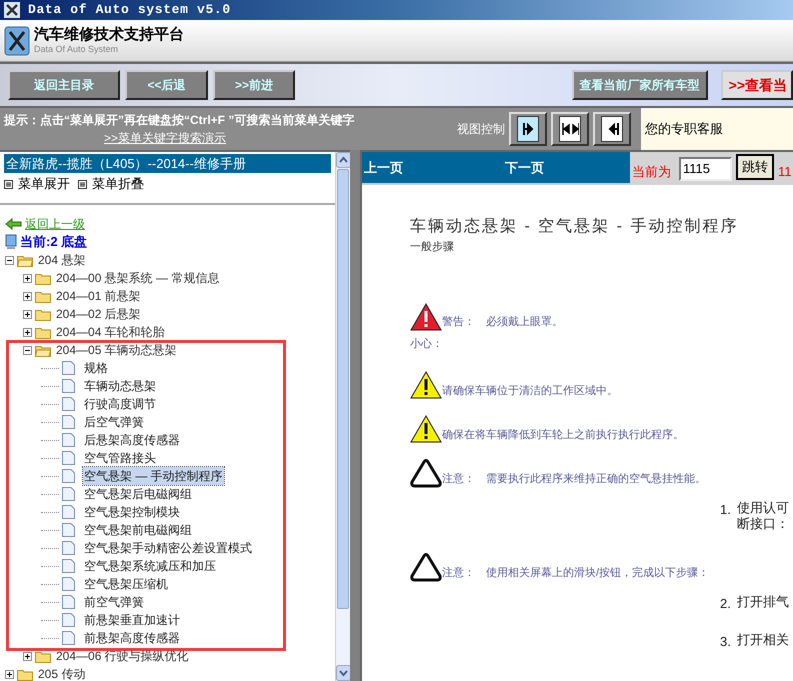 This screenshot has width=793, height=681. Describe the element at coordinates (785, 171) in the screenshot. I see `total-pages-label: 11` at that location.